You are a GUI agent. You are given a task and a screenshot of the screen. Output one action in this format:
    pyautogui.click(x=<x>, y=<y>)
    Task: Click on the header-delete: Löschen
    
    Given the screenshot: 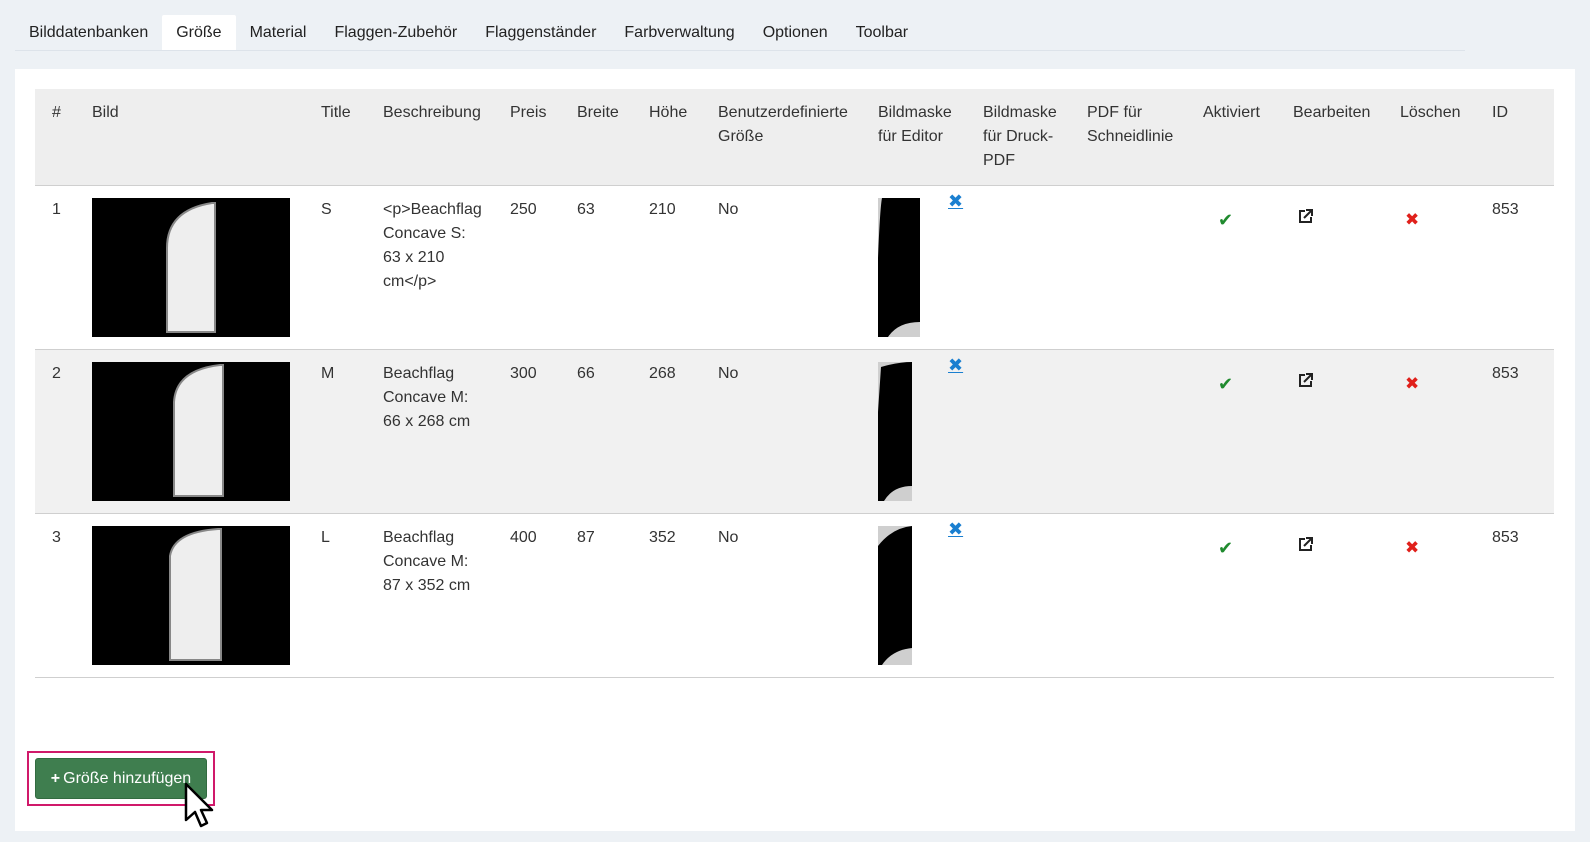 What is the action you would take?
    pyautogui.click(x=1429, y=137)
    